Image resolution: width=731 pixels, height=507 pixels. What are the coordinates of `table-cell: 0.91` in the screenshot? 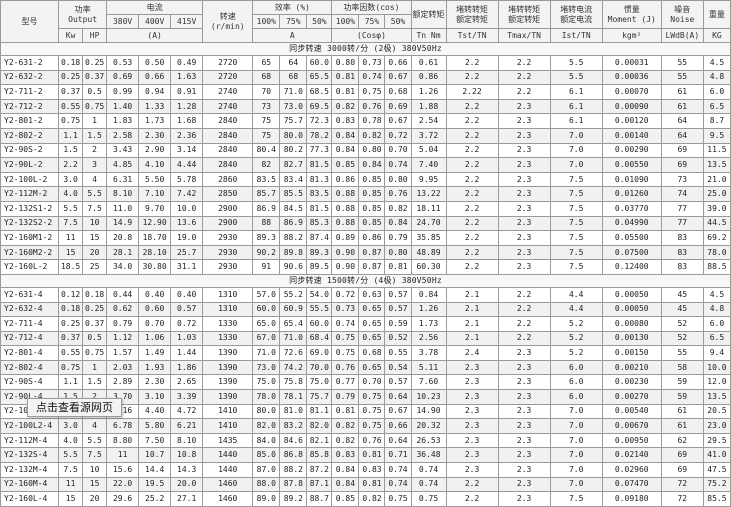 It's located at (187, 92).